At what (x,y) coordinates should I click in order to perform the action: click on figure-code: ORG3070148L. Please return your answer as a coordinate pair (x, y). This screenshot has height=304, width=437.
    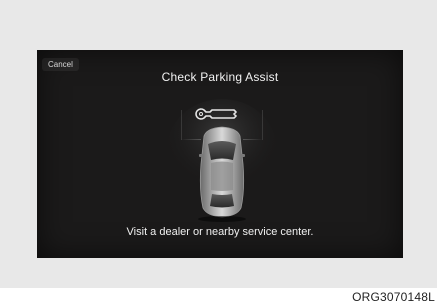
    Looking at the image, I should click on (393, 297).